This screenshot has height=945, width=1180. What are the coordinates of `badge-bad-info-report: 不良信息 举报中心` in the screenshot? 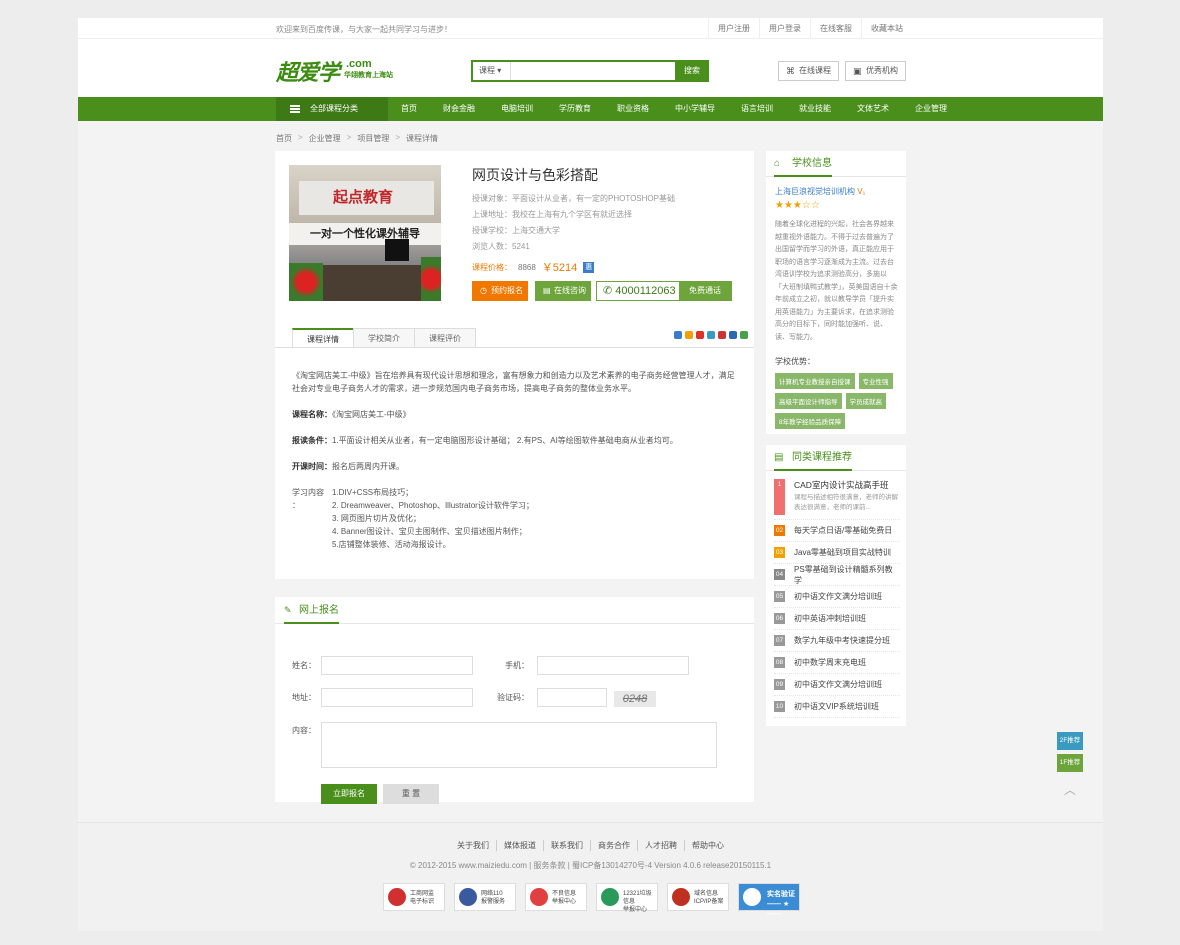 It's located at (556, 897).